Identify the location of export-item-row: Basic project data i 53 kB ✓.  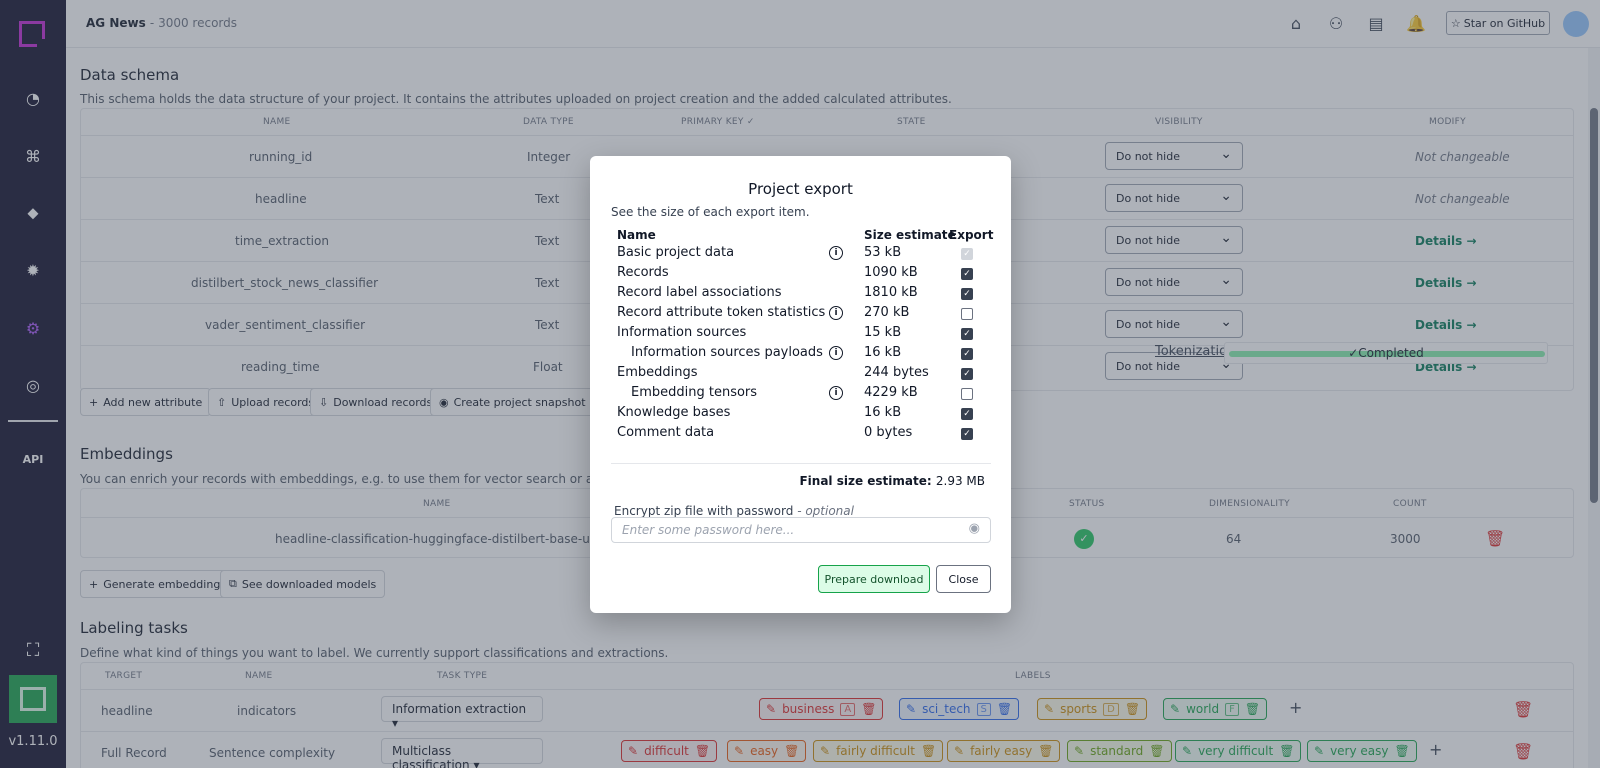
(800, 255).